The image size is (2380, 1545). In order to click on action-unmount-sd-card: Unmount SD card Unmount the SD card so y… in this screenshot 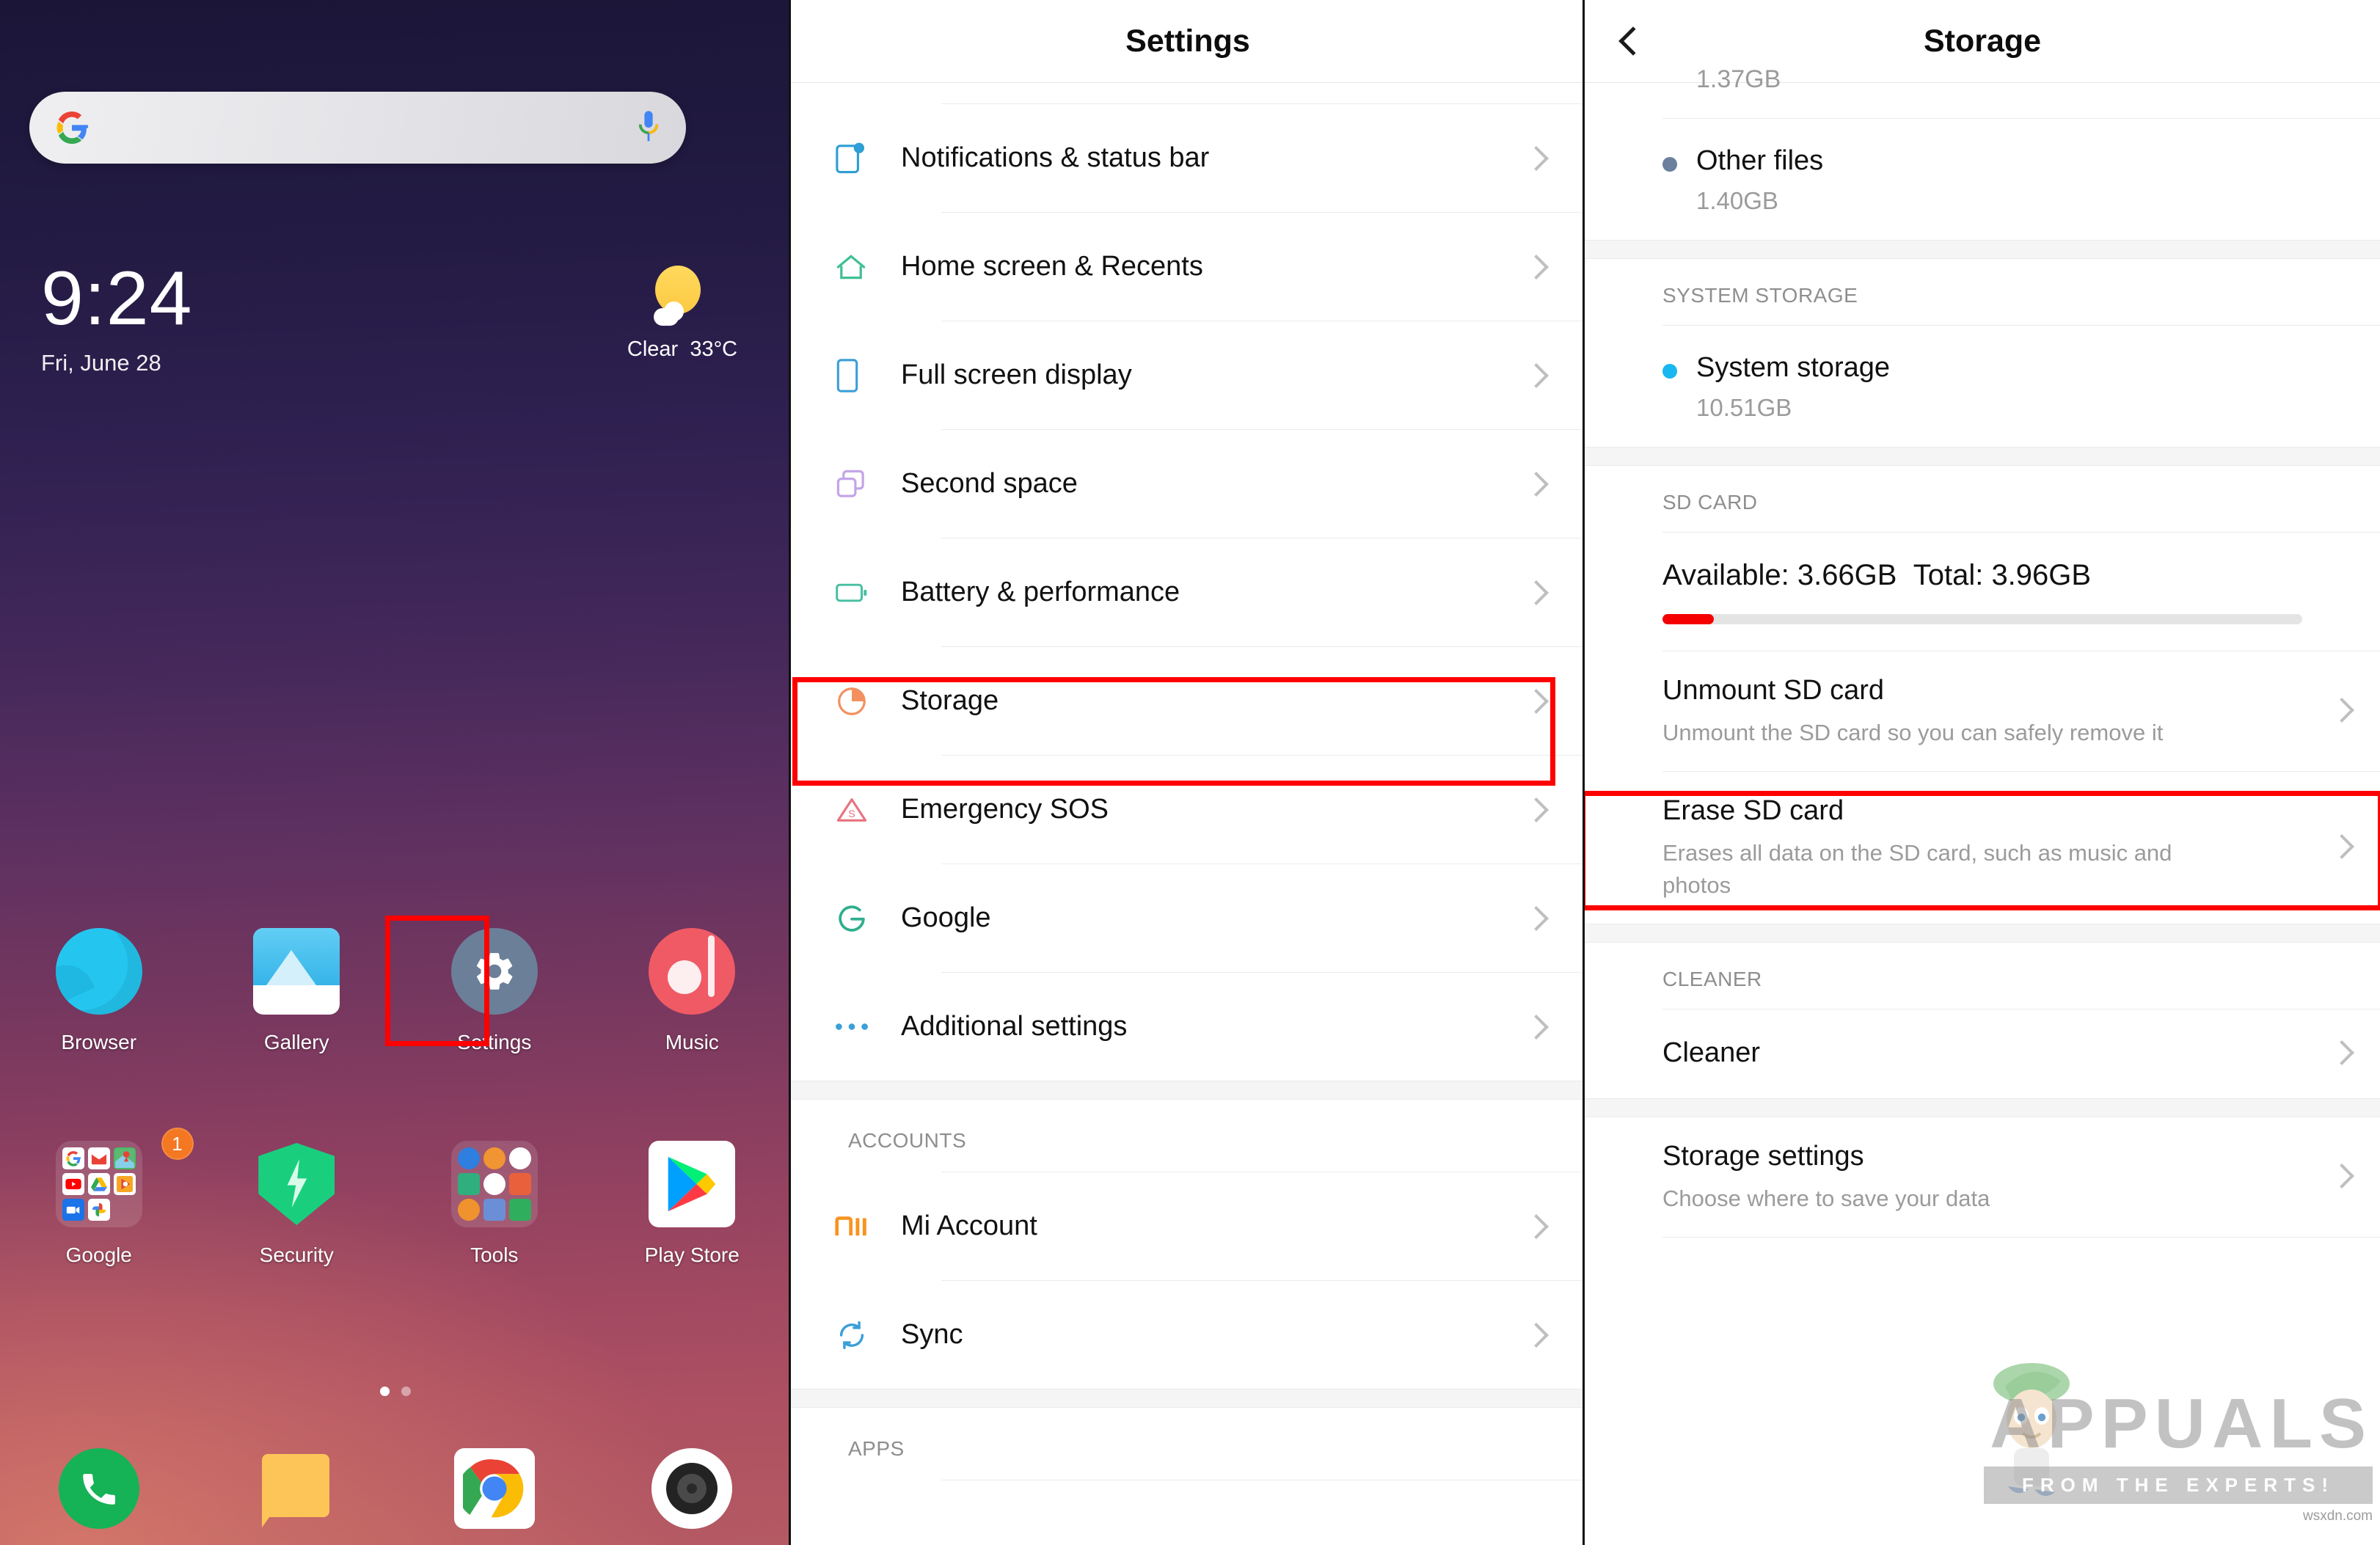, I will do `click(1982, 711)`.